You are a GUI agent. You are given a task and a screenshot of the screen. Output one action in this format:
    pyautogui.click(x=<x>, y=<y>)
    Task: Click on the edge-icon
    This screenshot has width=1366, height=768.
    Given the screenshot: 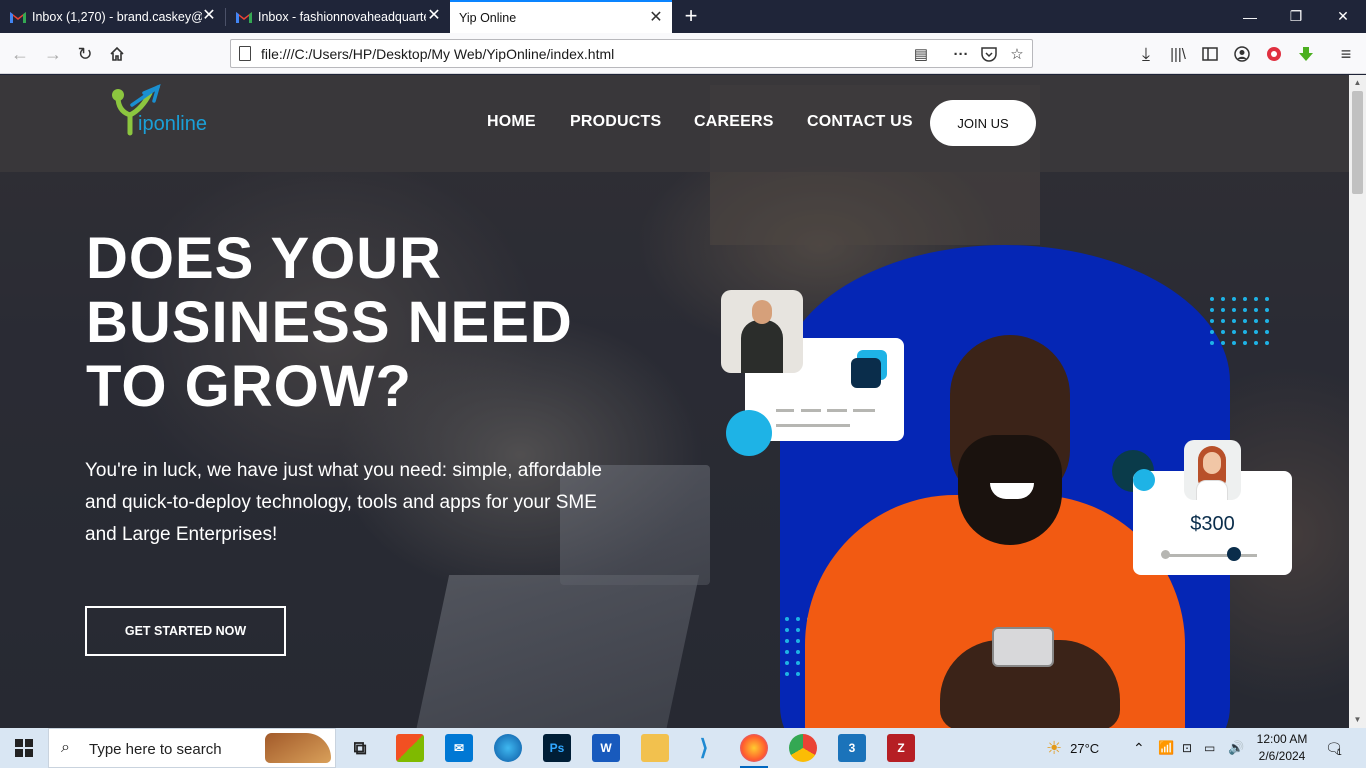 What is the action you would take?
    pyautogui.click(x=508, y=748)
    